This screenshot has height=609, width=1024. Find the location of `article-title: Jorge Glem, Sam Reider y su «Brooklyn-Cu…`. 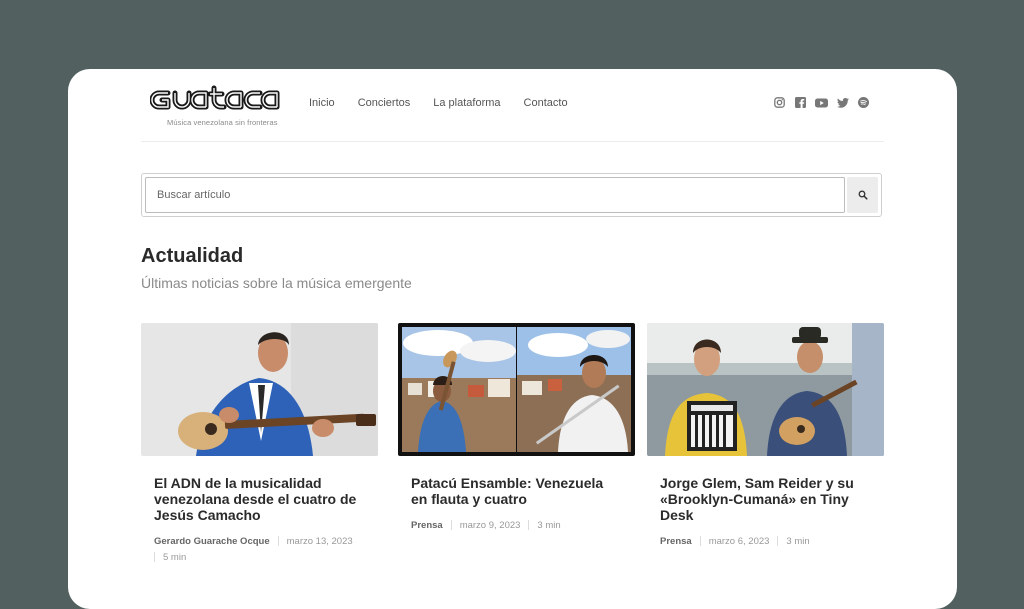

article-title: Jorge Glem, Sam Reider y su «Brooklyn-Cu… is located at coordinates (765, 499).